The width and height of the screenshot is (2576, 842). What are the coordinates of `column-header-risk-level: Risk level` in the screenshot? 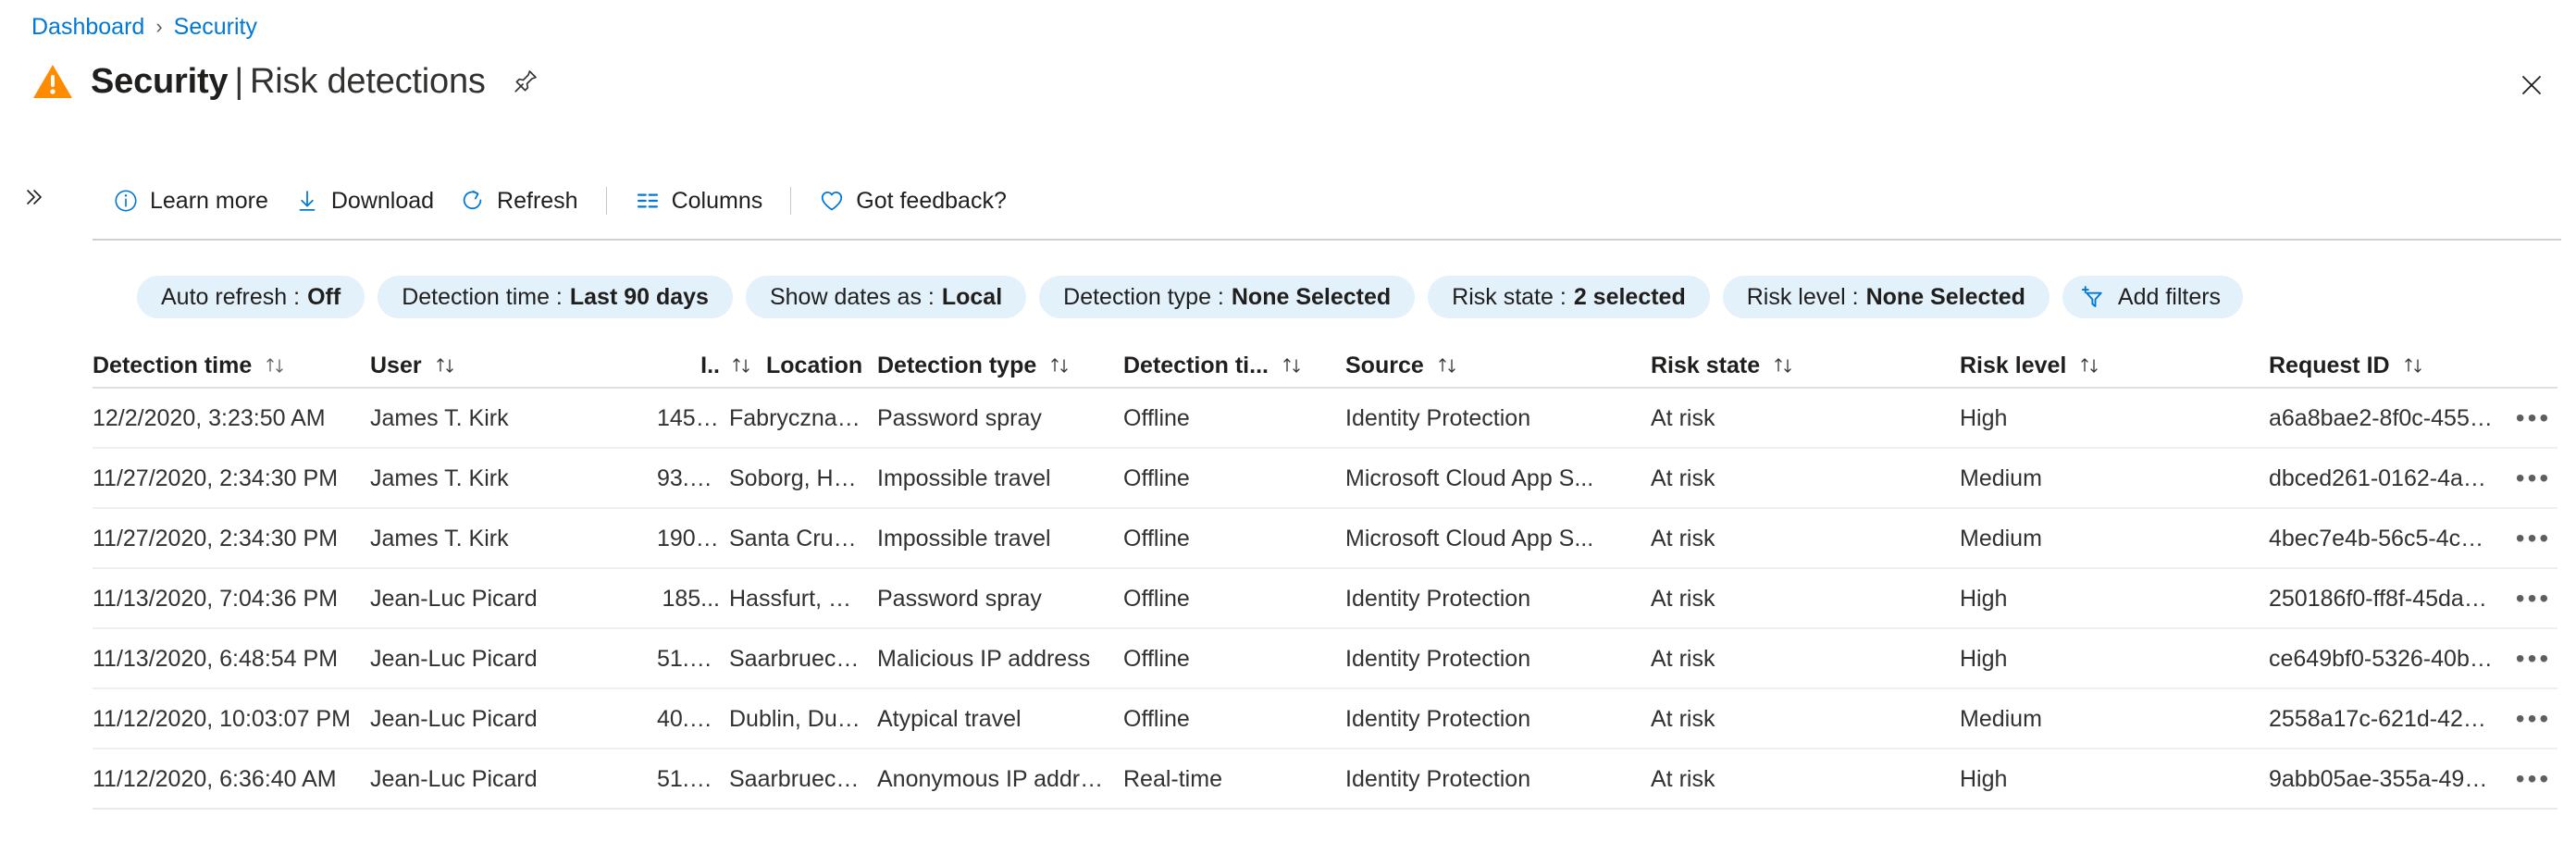 It's located at (2115, 366).